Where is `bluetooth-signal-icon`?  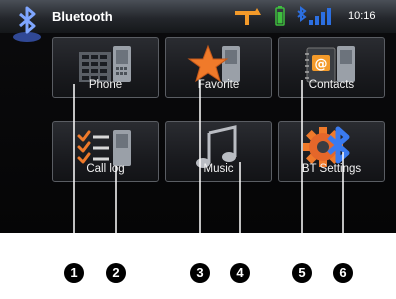 bluetooth-signal-icon is located at coordinates (314, 15).